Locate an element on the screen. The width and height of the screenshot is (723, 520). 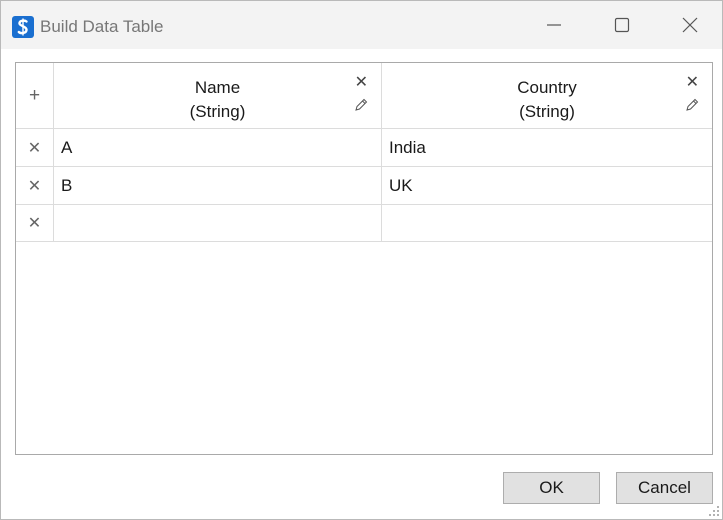
column-name-label: Name is located at coordinates (217, 87).